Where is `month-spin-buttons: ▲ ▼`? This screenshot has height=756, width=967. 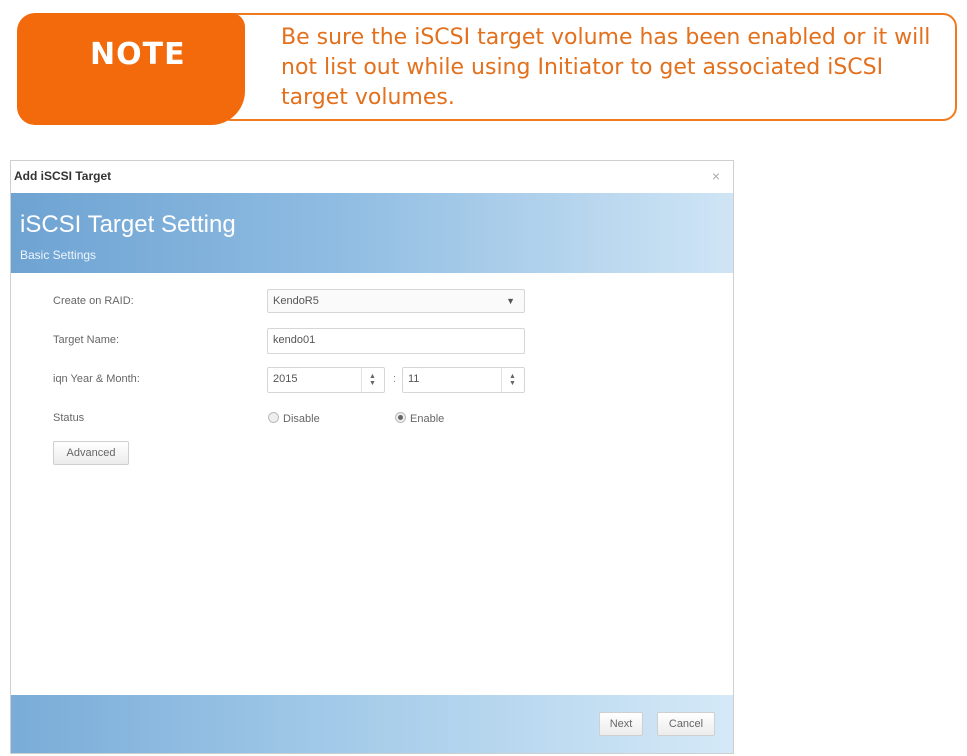
month-spin-buttons: ▲ ▼ is located at coordinates (512, 380).